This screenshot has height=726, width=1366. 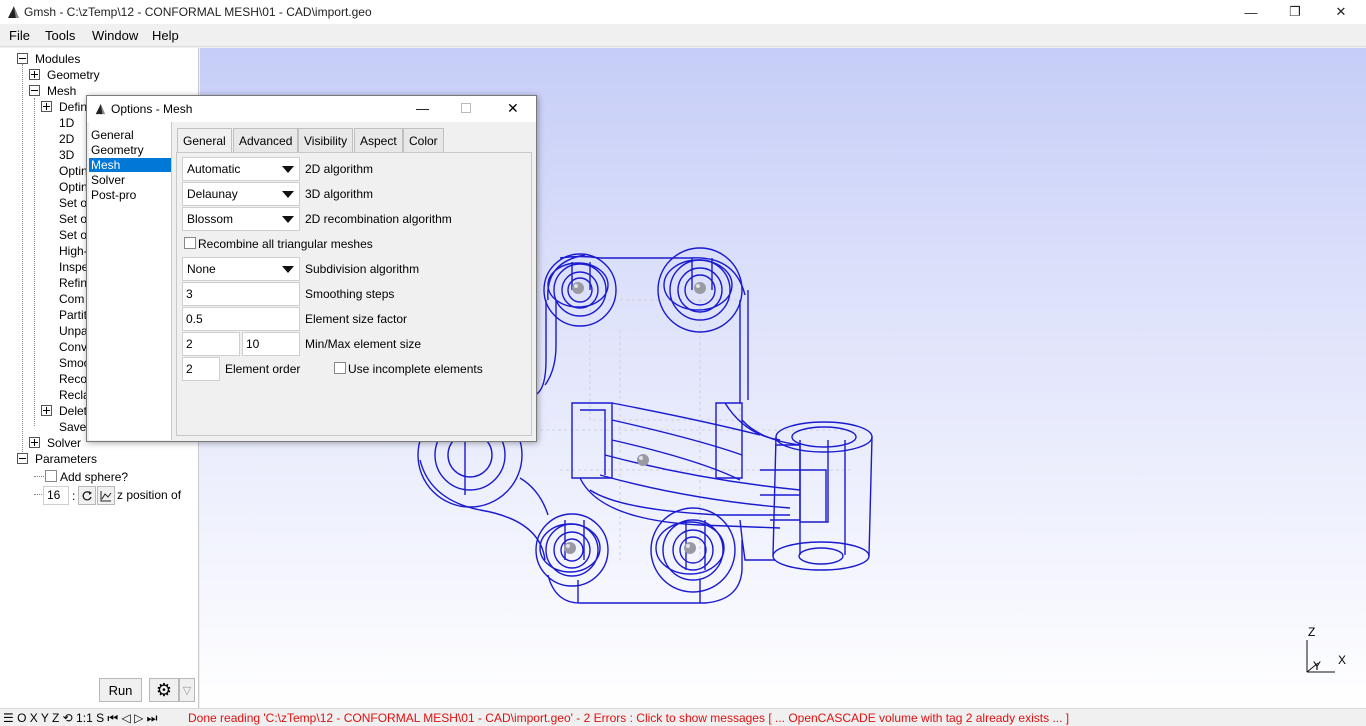 I want to click on view-controls: ☰ O X Y Z ⟲ 1:1 S ⏮ ◁ ▷ ⏭, so click(x=80, y=718).